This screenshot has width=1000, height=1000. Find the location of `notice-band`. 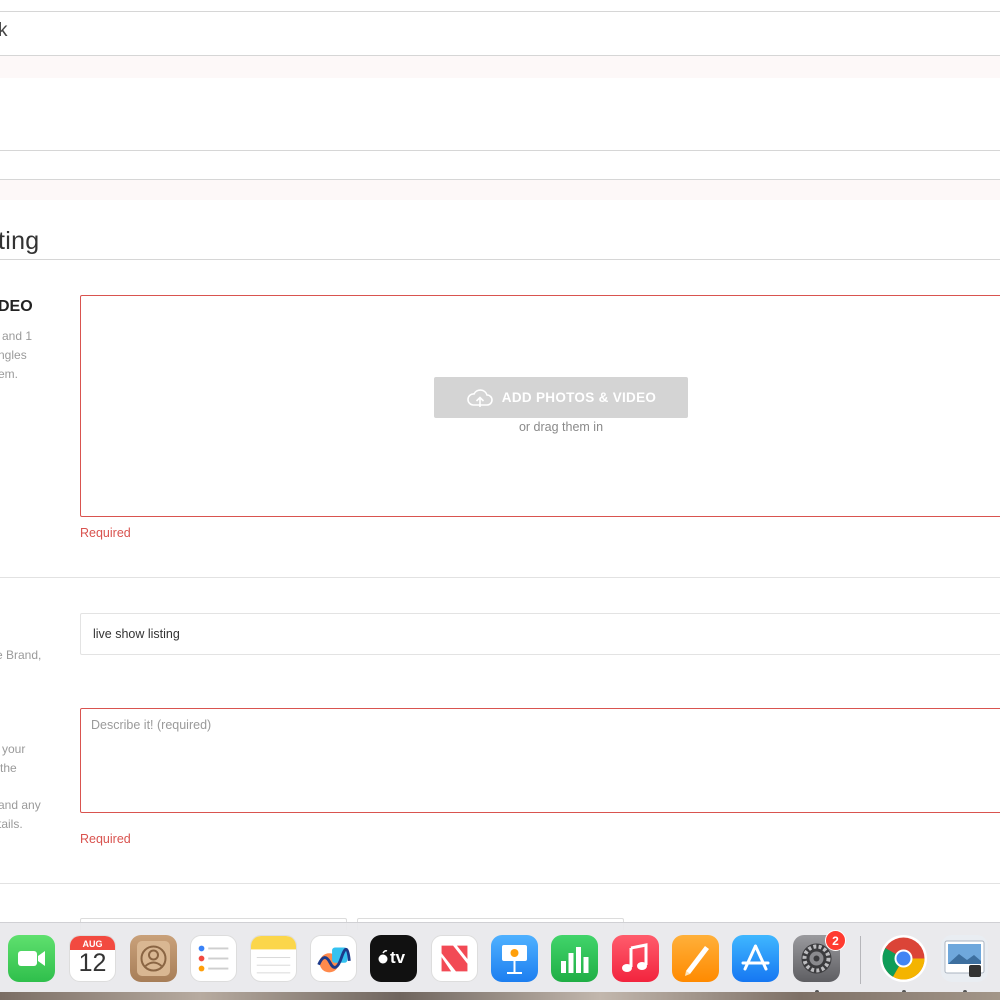

notice-band is located at coordinates (500, 67).